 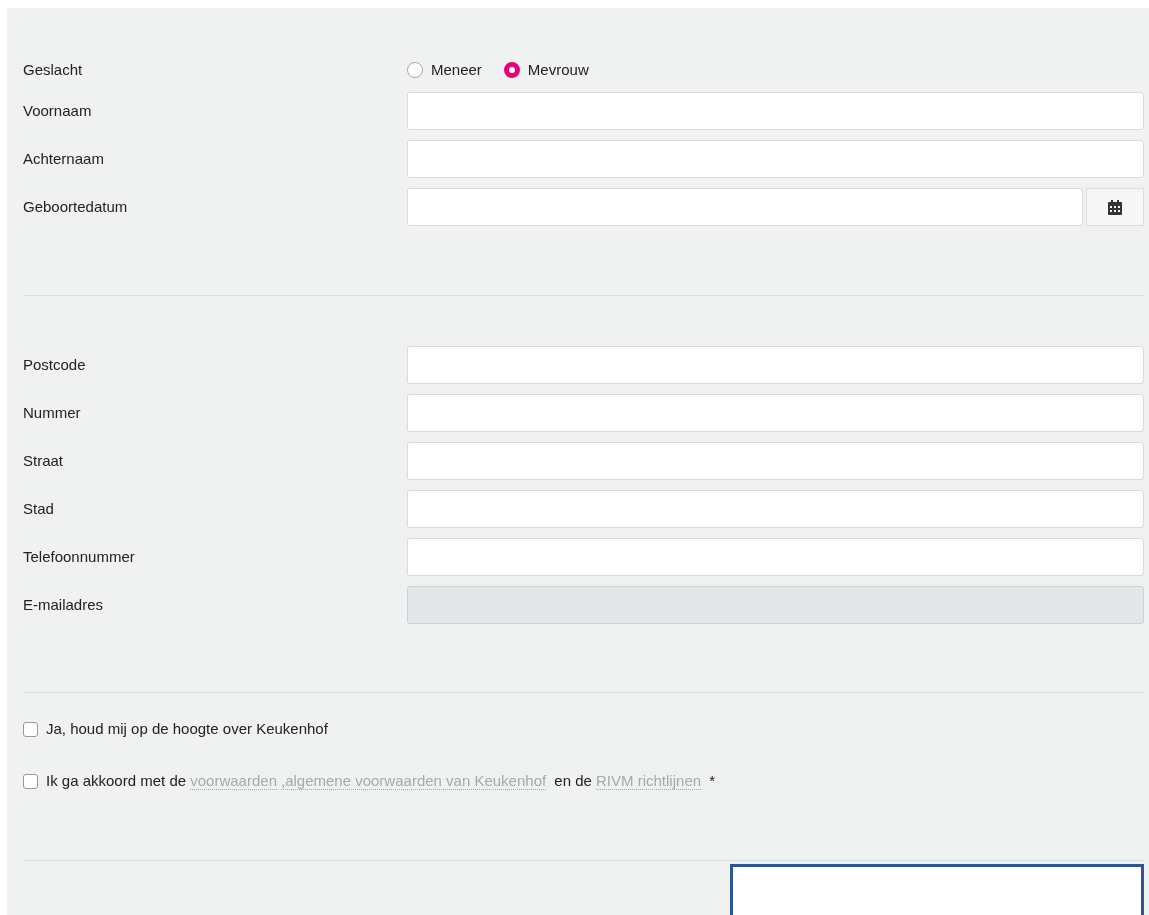 I want to click on checkbox-label: Ik ga akkoord met de voorwaarden ,algemene voorwaarden van Keukenhof en de RIVM richtlijnen *, so click(x=381, y=781).